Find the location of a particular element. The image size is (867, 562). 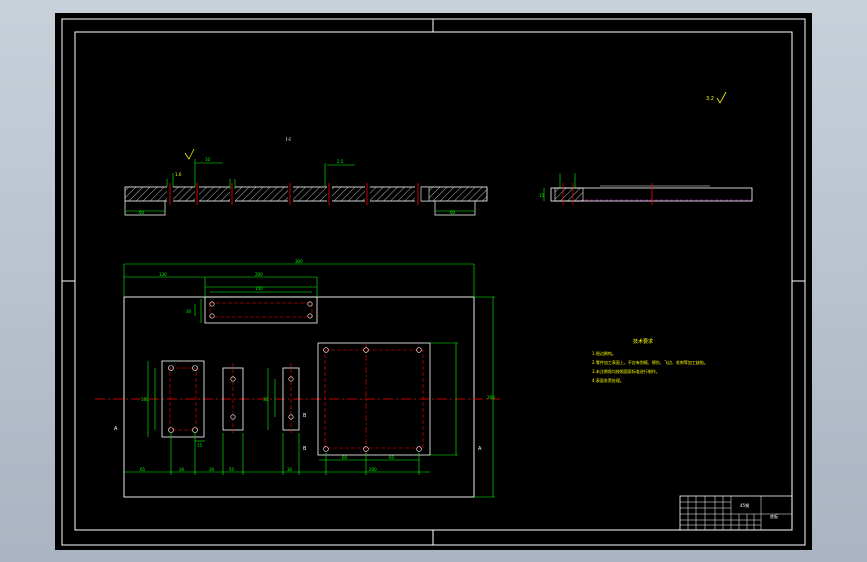

dim-upper-mid: 200 is located at coordinates (259, 274).